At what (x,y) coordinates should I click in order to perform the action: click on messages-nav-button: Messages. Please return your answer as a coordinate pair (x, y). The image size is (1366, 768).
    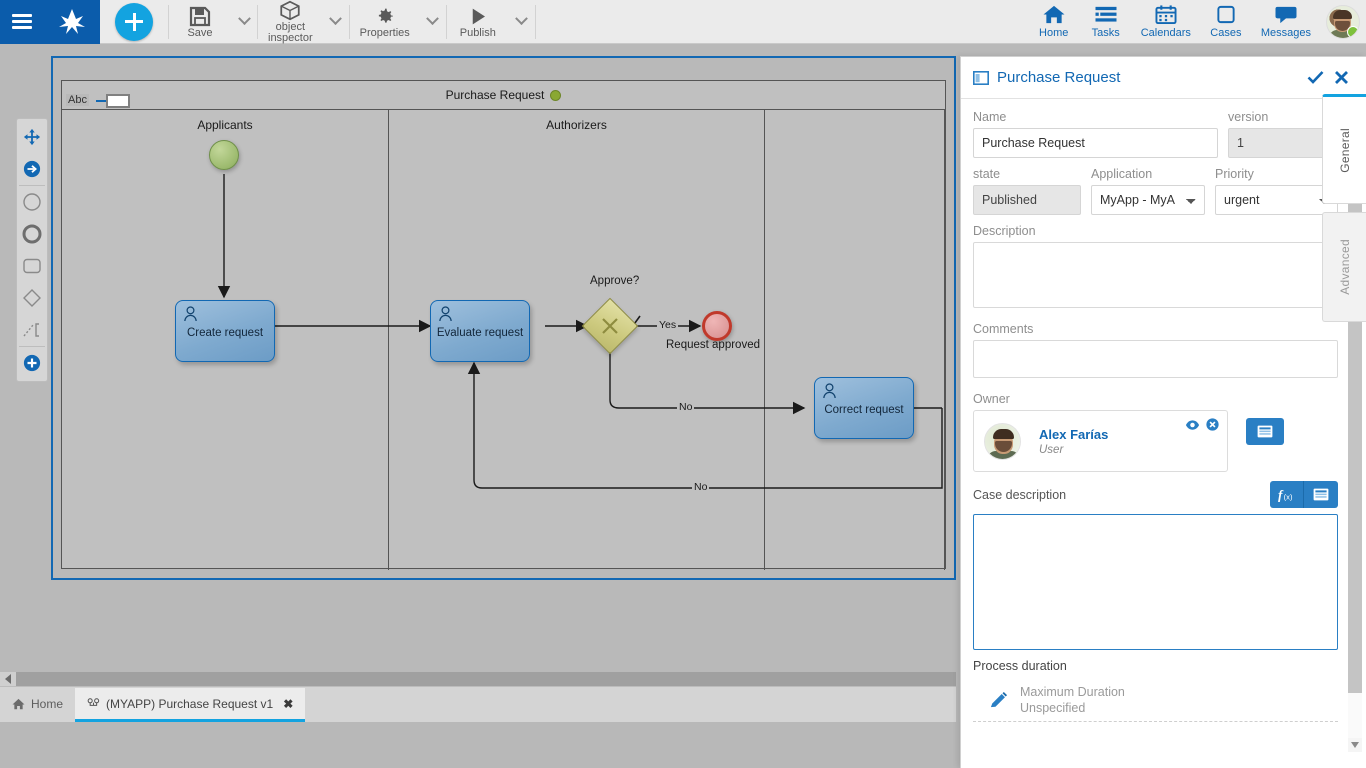
    Looking at the image, I should click on (1286, 22).